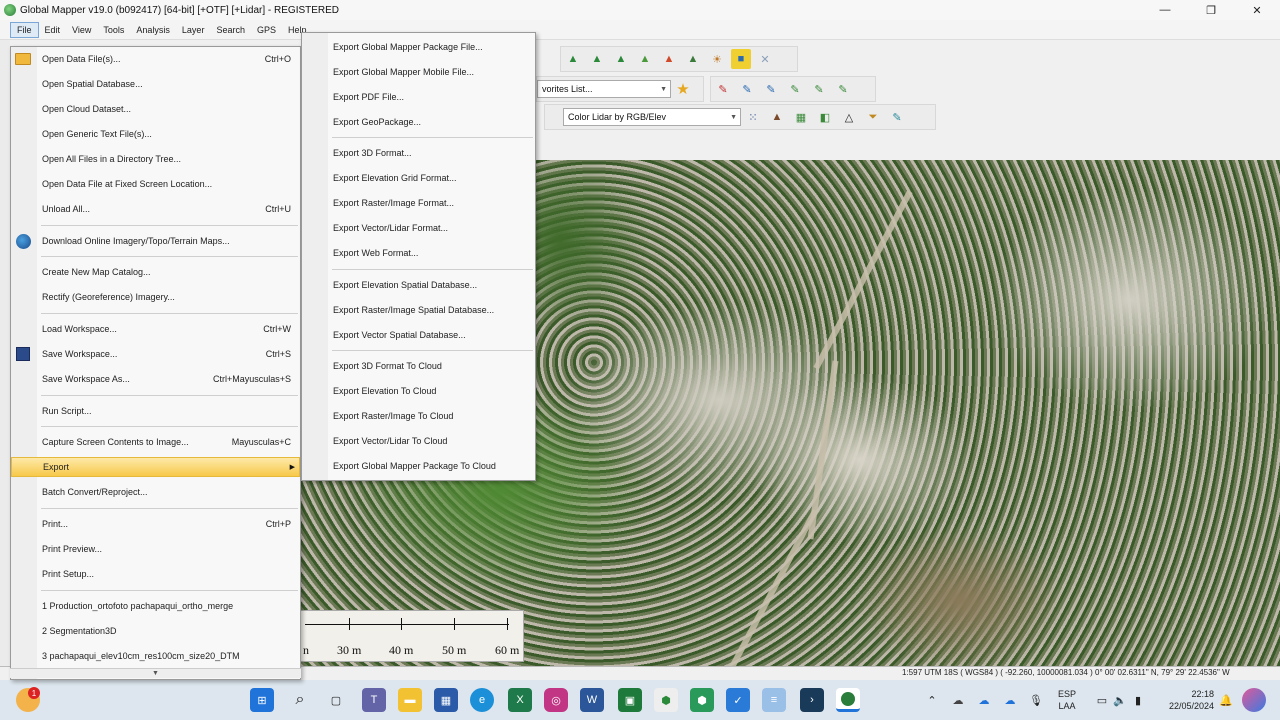  I want to click on pencil-icon: ✎, so click(723, 89).